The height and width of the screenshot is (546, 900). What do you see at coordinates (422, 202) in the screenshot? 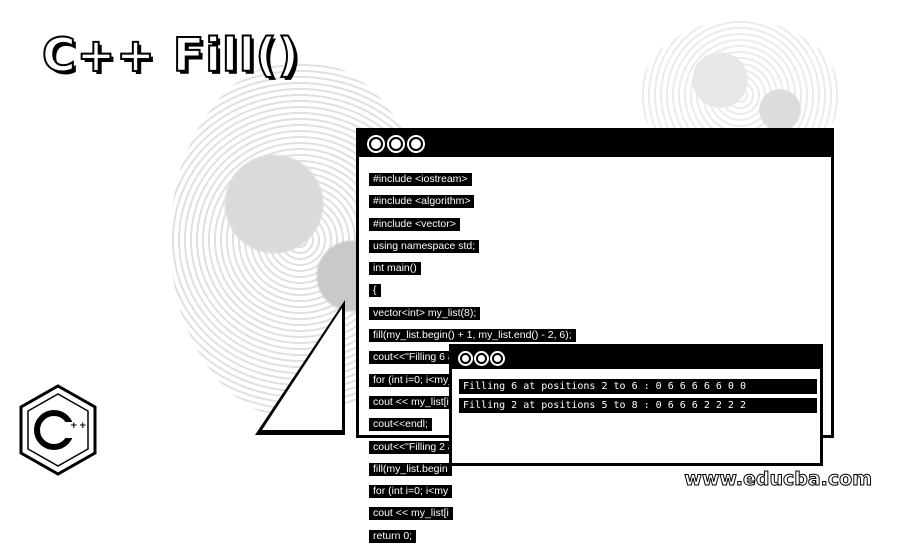
I see `code-line: #include <algorithm>` at bounding box center [422, 202].